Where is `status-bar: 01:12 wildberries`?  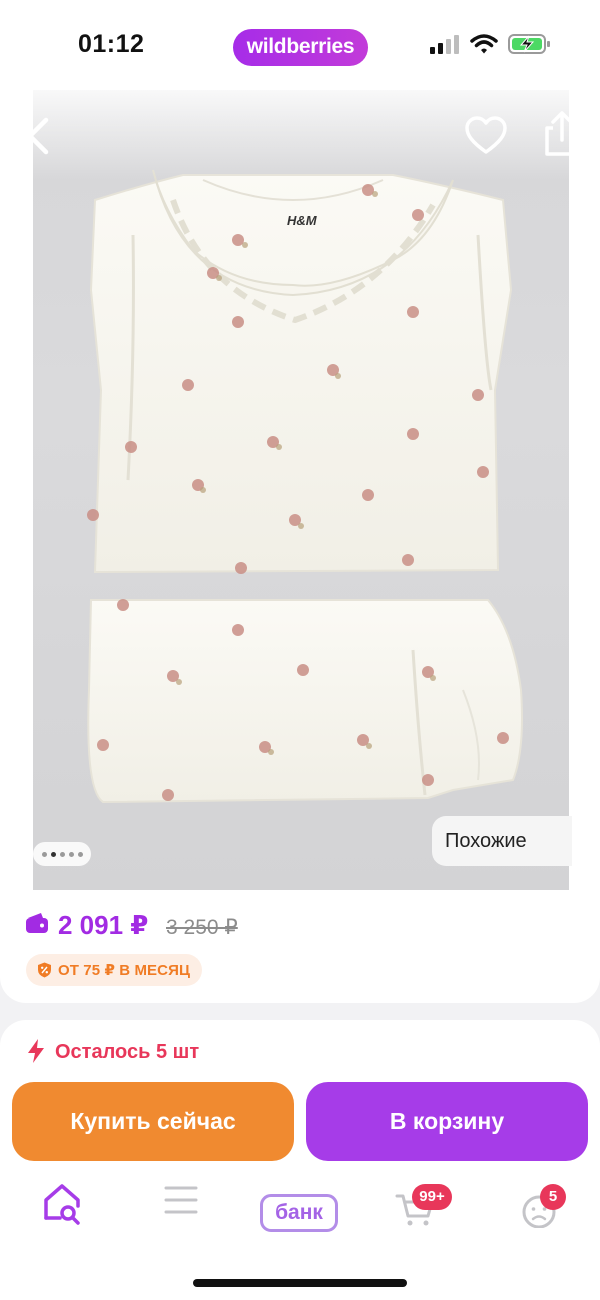 status-bar: 01:12 wildberries is located at coordinates (300, 45).